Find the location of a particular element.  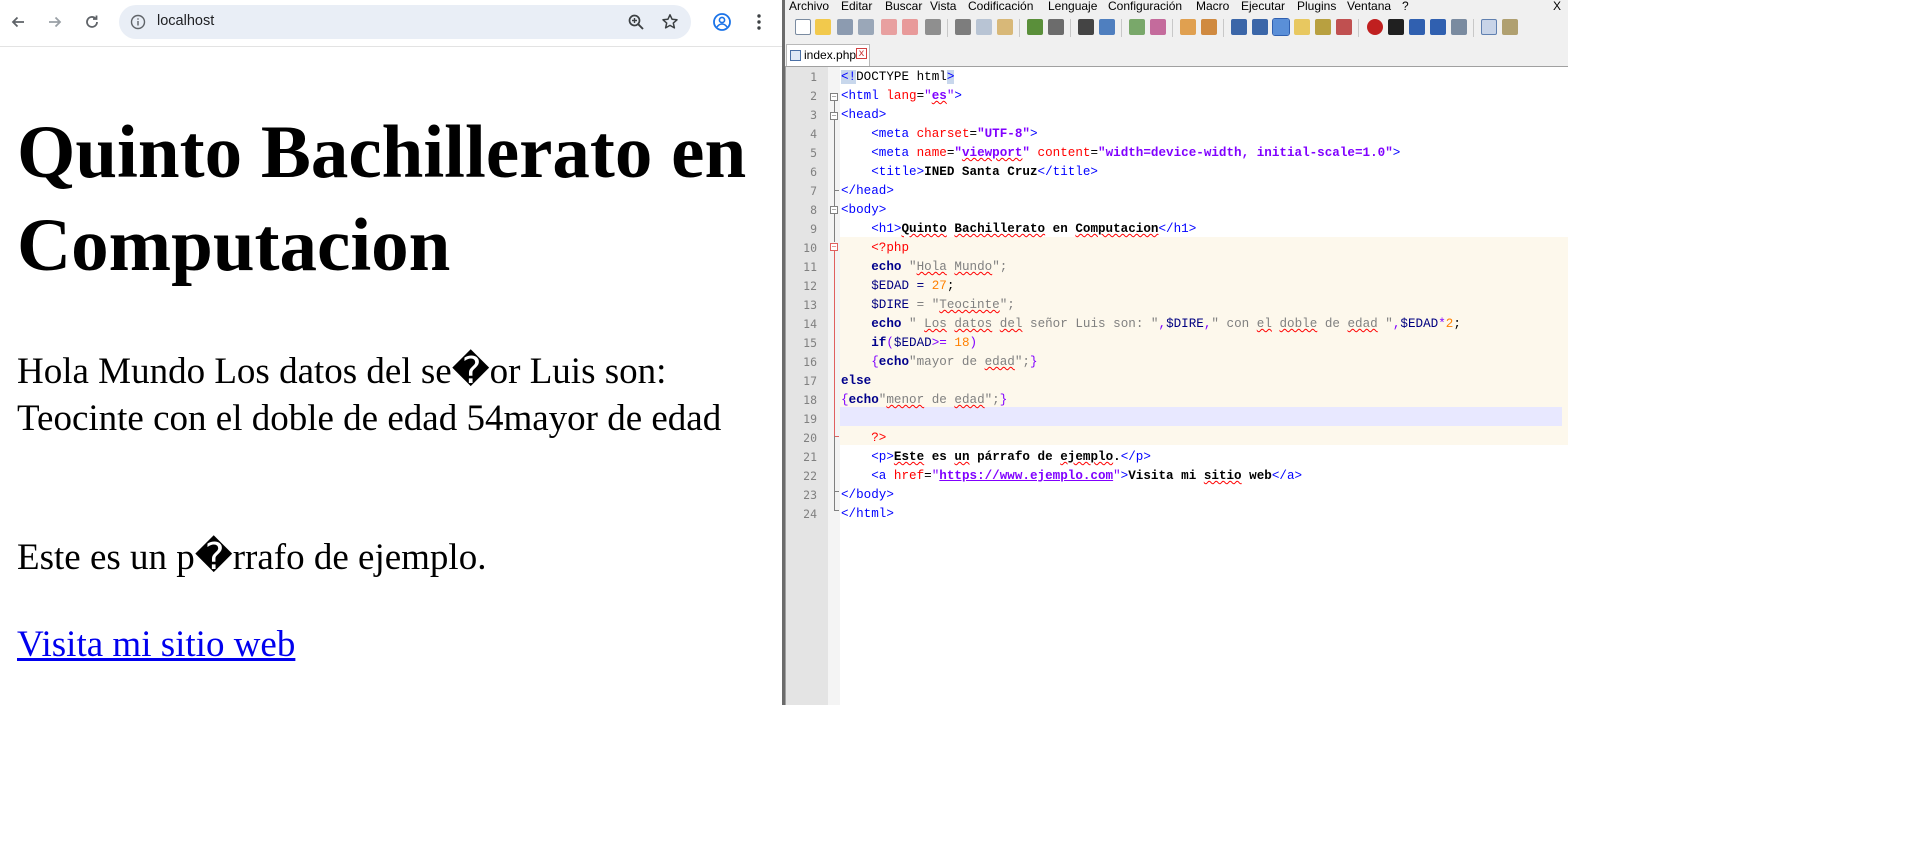

save-all-icon is located at coordinates (866, 27).